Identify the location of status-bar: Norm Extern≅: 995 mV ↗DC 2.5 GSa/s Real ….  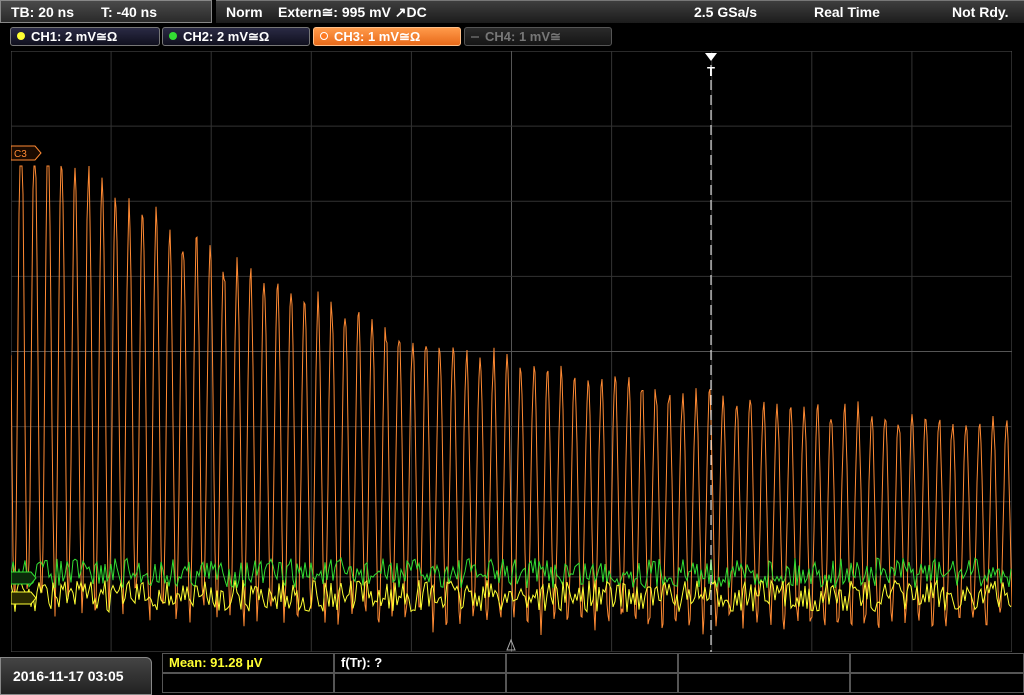
(620, 11).